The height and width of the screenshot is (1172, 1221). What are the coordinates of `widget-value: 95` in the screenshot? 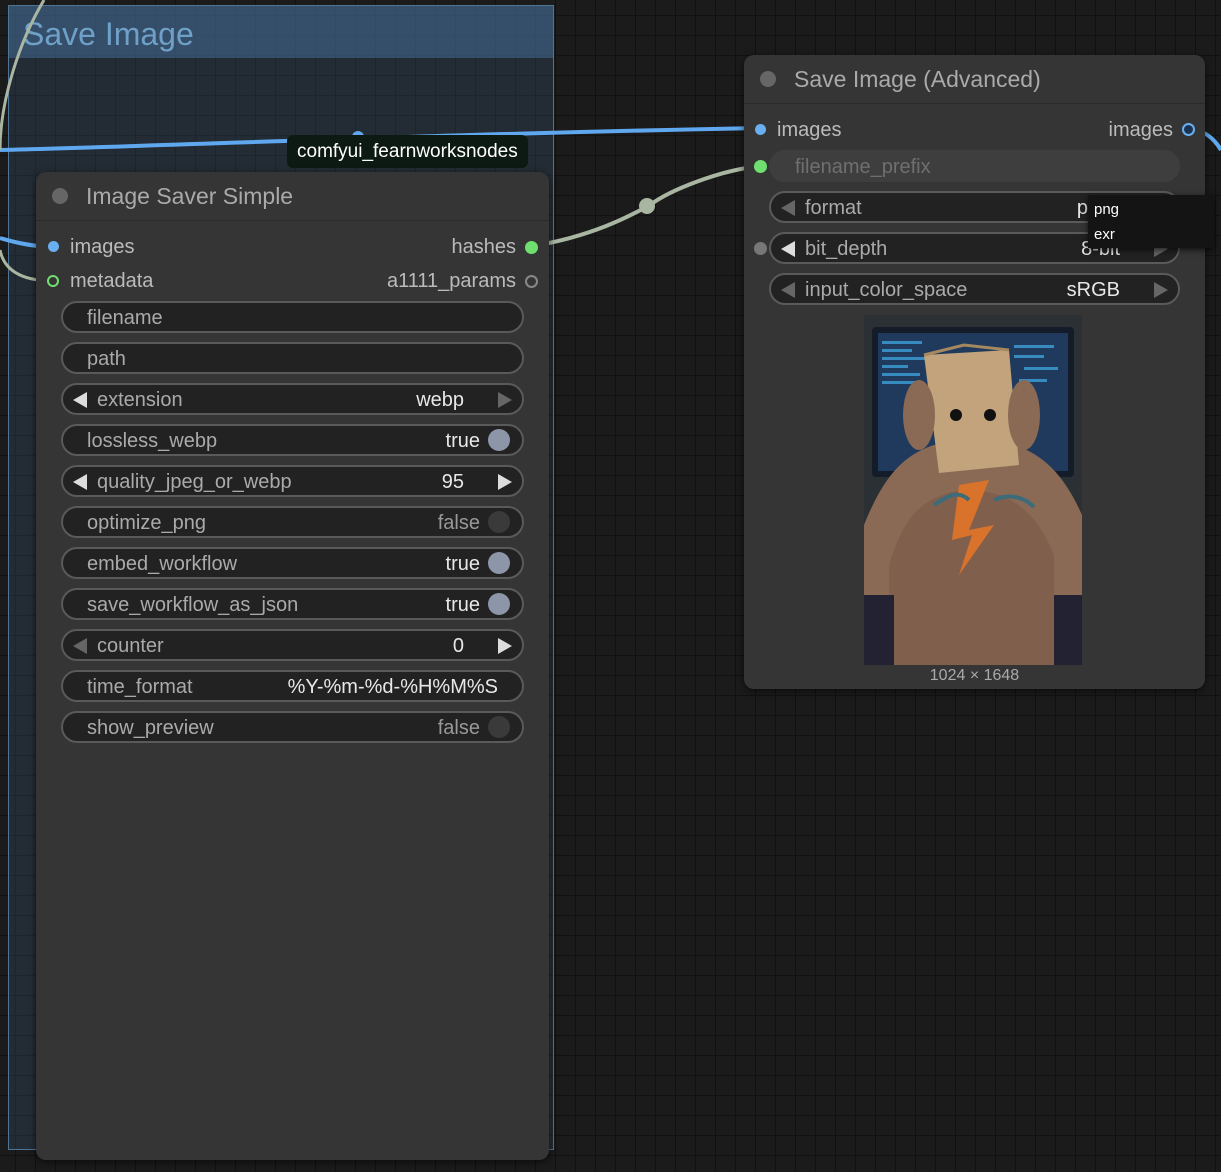 It's located at (452, 482).